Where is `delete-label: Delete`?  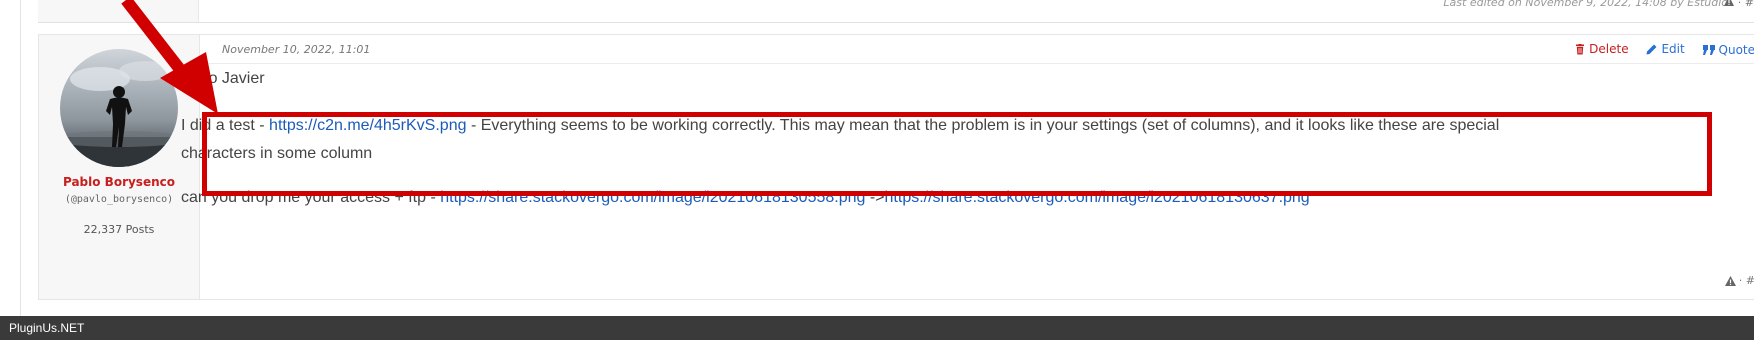 delete-label: Delete is located at coordinates (1609, 49).